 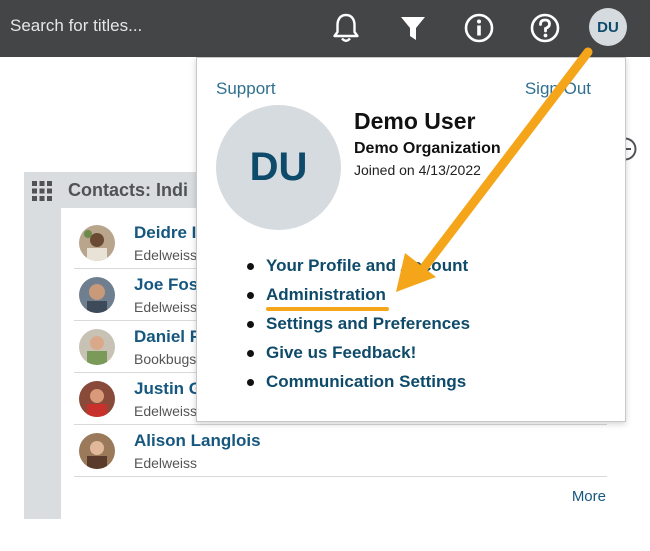 What do you see at coordinates (197, 441) in the screenshot?
I see `contact-name: Alison Langlois` at bounding box center [197, 441].